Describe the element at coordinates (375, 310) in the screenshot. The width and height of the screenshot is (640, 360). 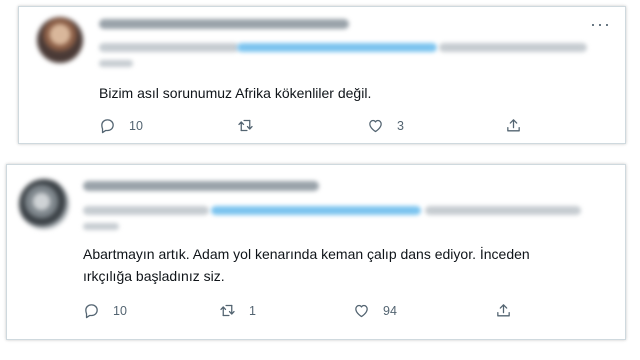
I see `like-button: 94` at that location.